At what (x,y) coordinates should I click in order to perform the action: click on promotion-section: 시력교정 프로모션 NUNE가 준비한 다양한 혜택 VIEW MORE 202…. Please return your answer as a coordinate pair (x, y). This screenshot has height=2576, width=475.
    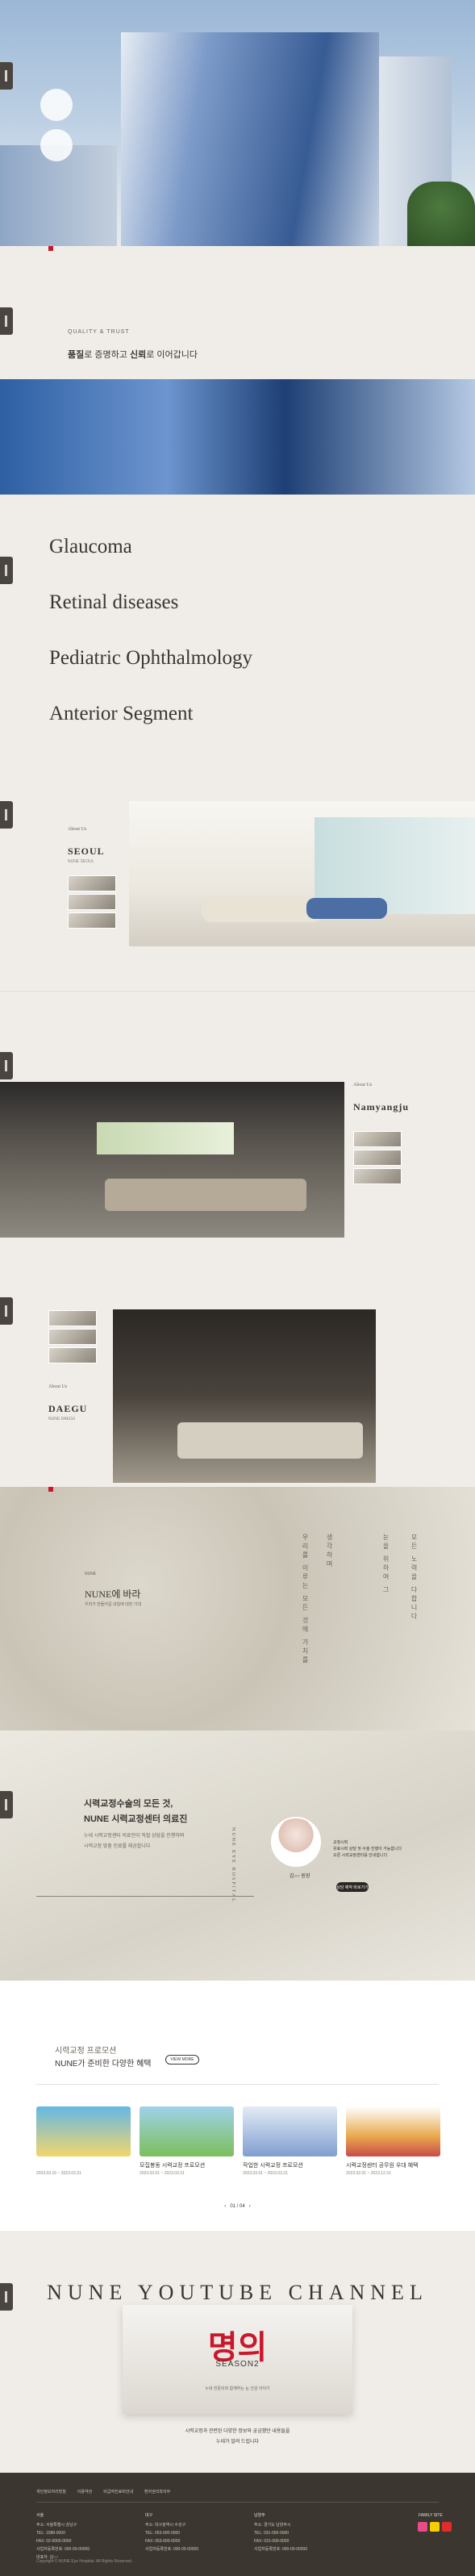
    Looking at the image, I should click on (237, 2106).